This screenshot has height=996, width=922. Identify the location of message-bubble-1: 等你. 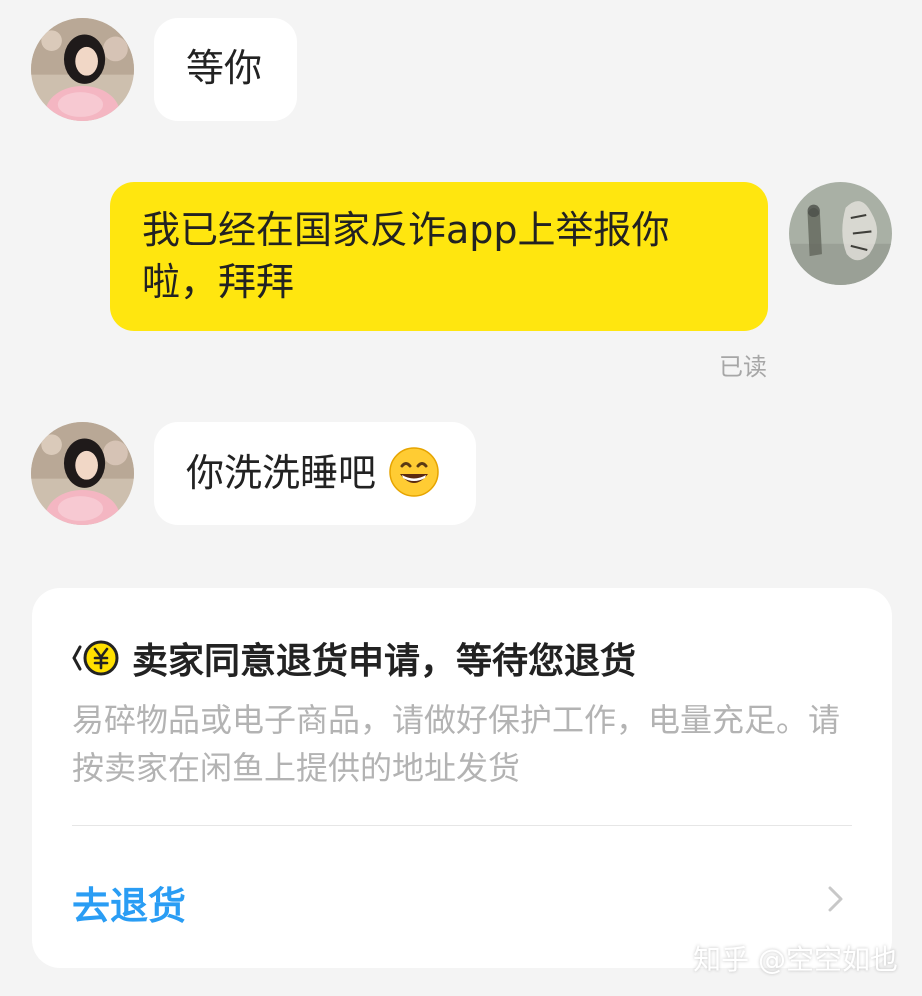
(225, 69).